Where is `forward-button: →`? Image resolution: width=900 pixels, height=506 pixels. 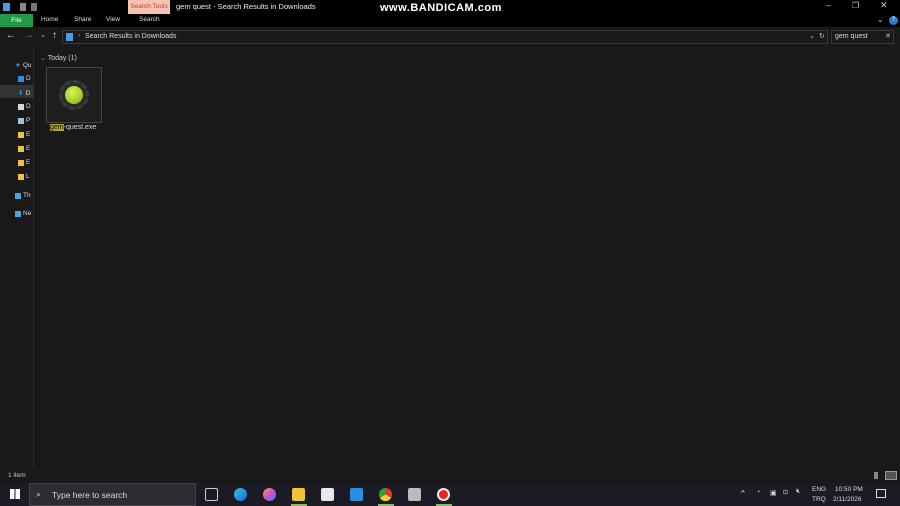
forward-button: → is located at coordinates (29, 35).